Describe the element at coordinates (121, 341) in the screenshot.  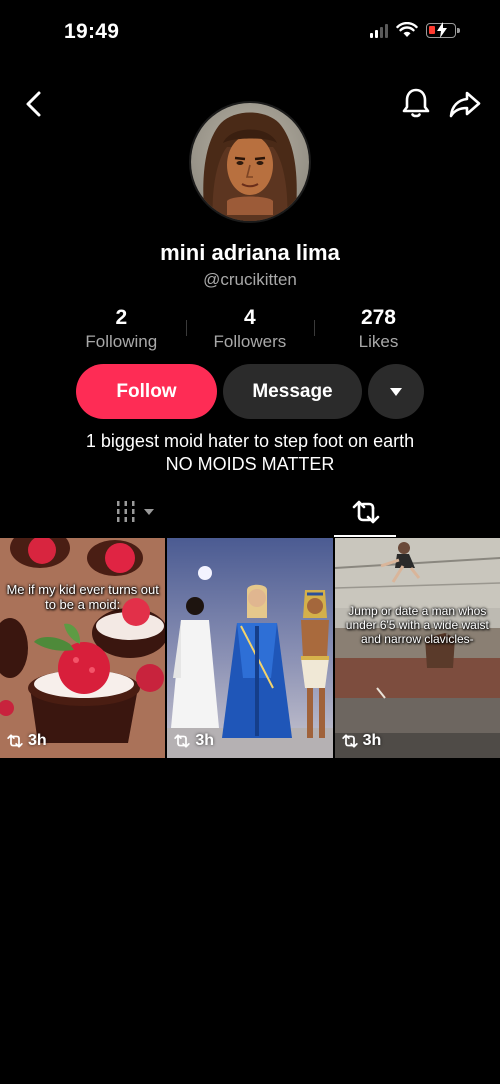
I see `stat-label: Following` at that location.